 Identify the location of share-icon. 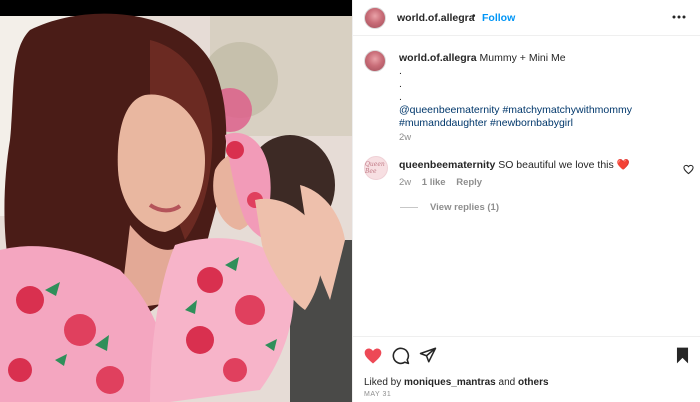
(428, 356).